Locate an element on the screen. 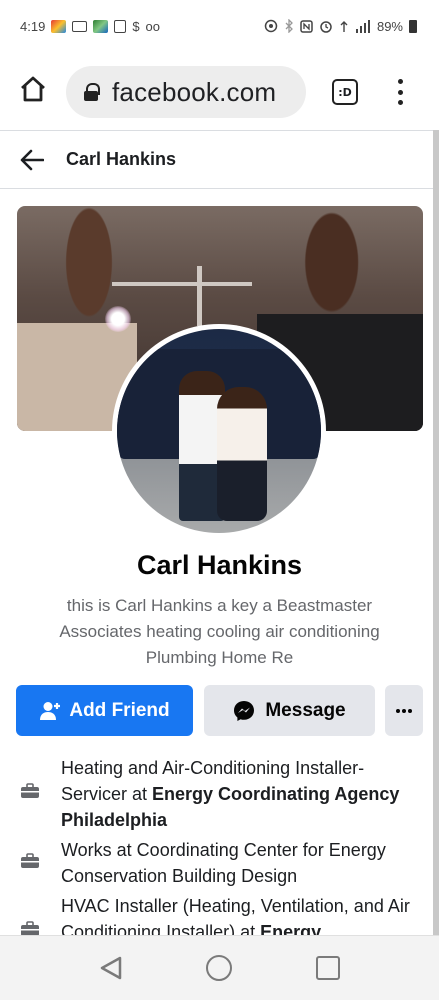 The height and width of the screenshot is (1000, 439). lock-icon is located at coordinates (92, 92).